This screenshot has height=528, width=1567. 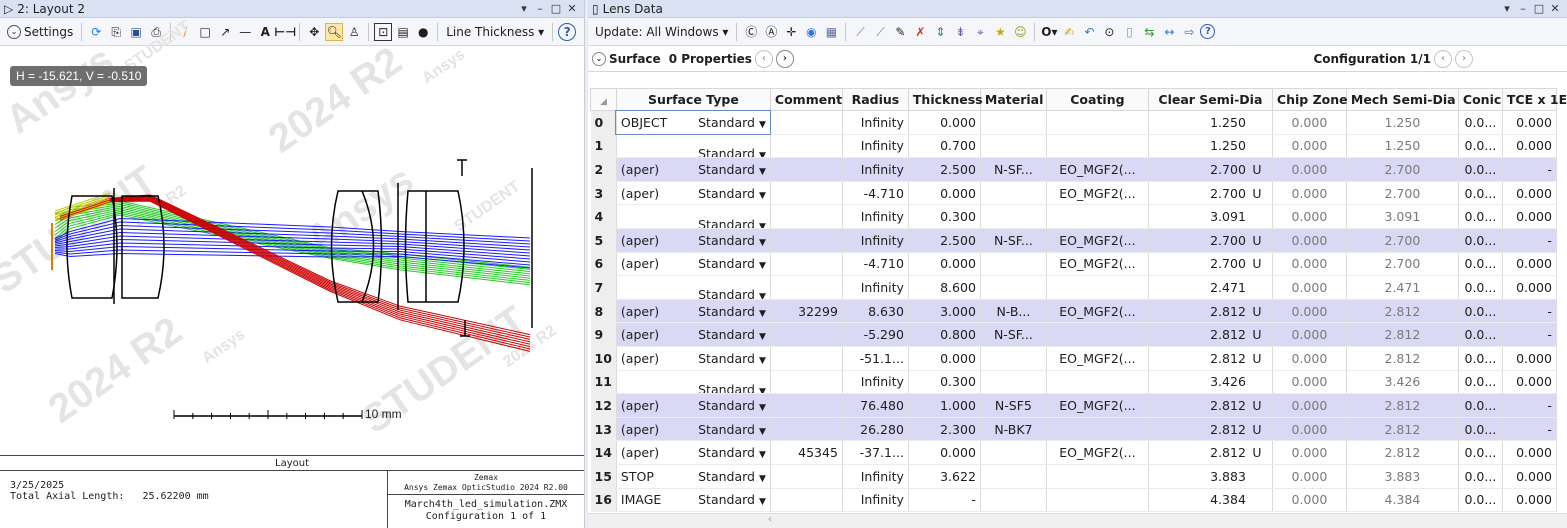 I want to click on column-header: Coating, so click(x=1097, y=99).